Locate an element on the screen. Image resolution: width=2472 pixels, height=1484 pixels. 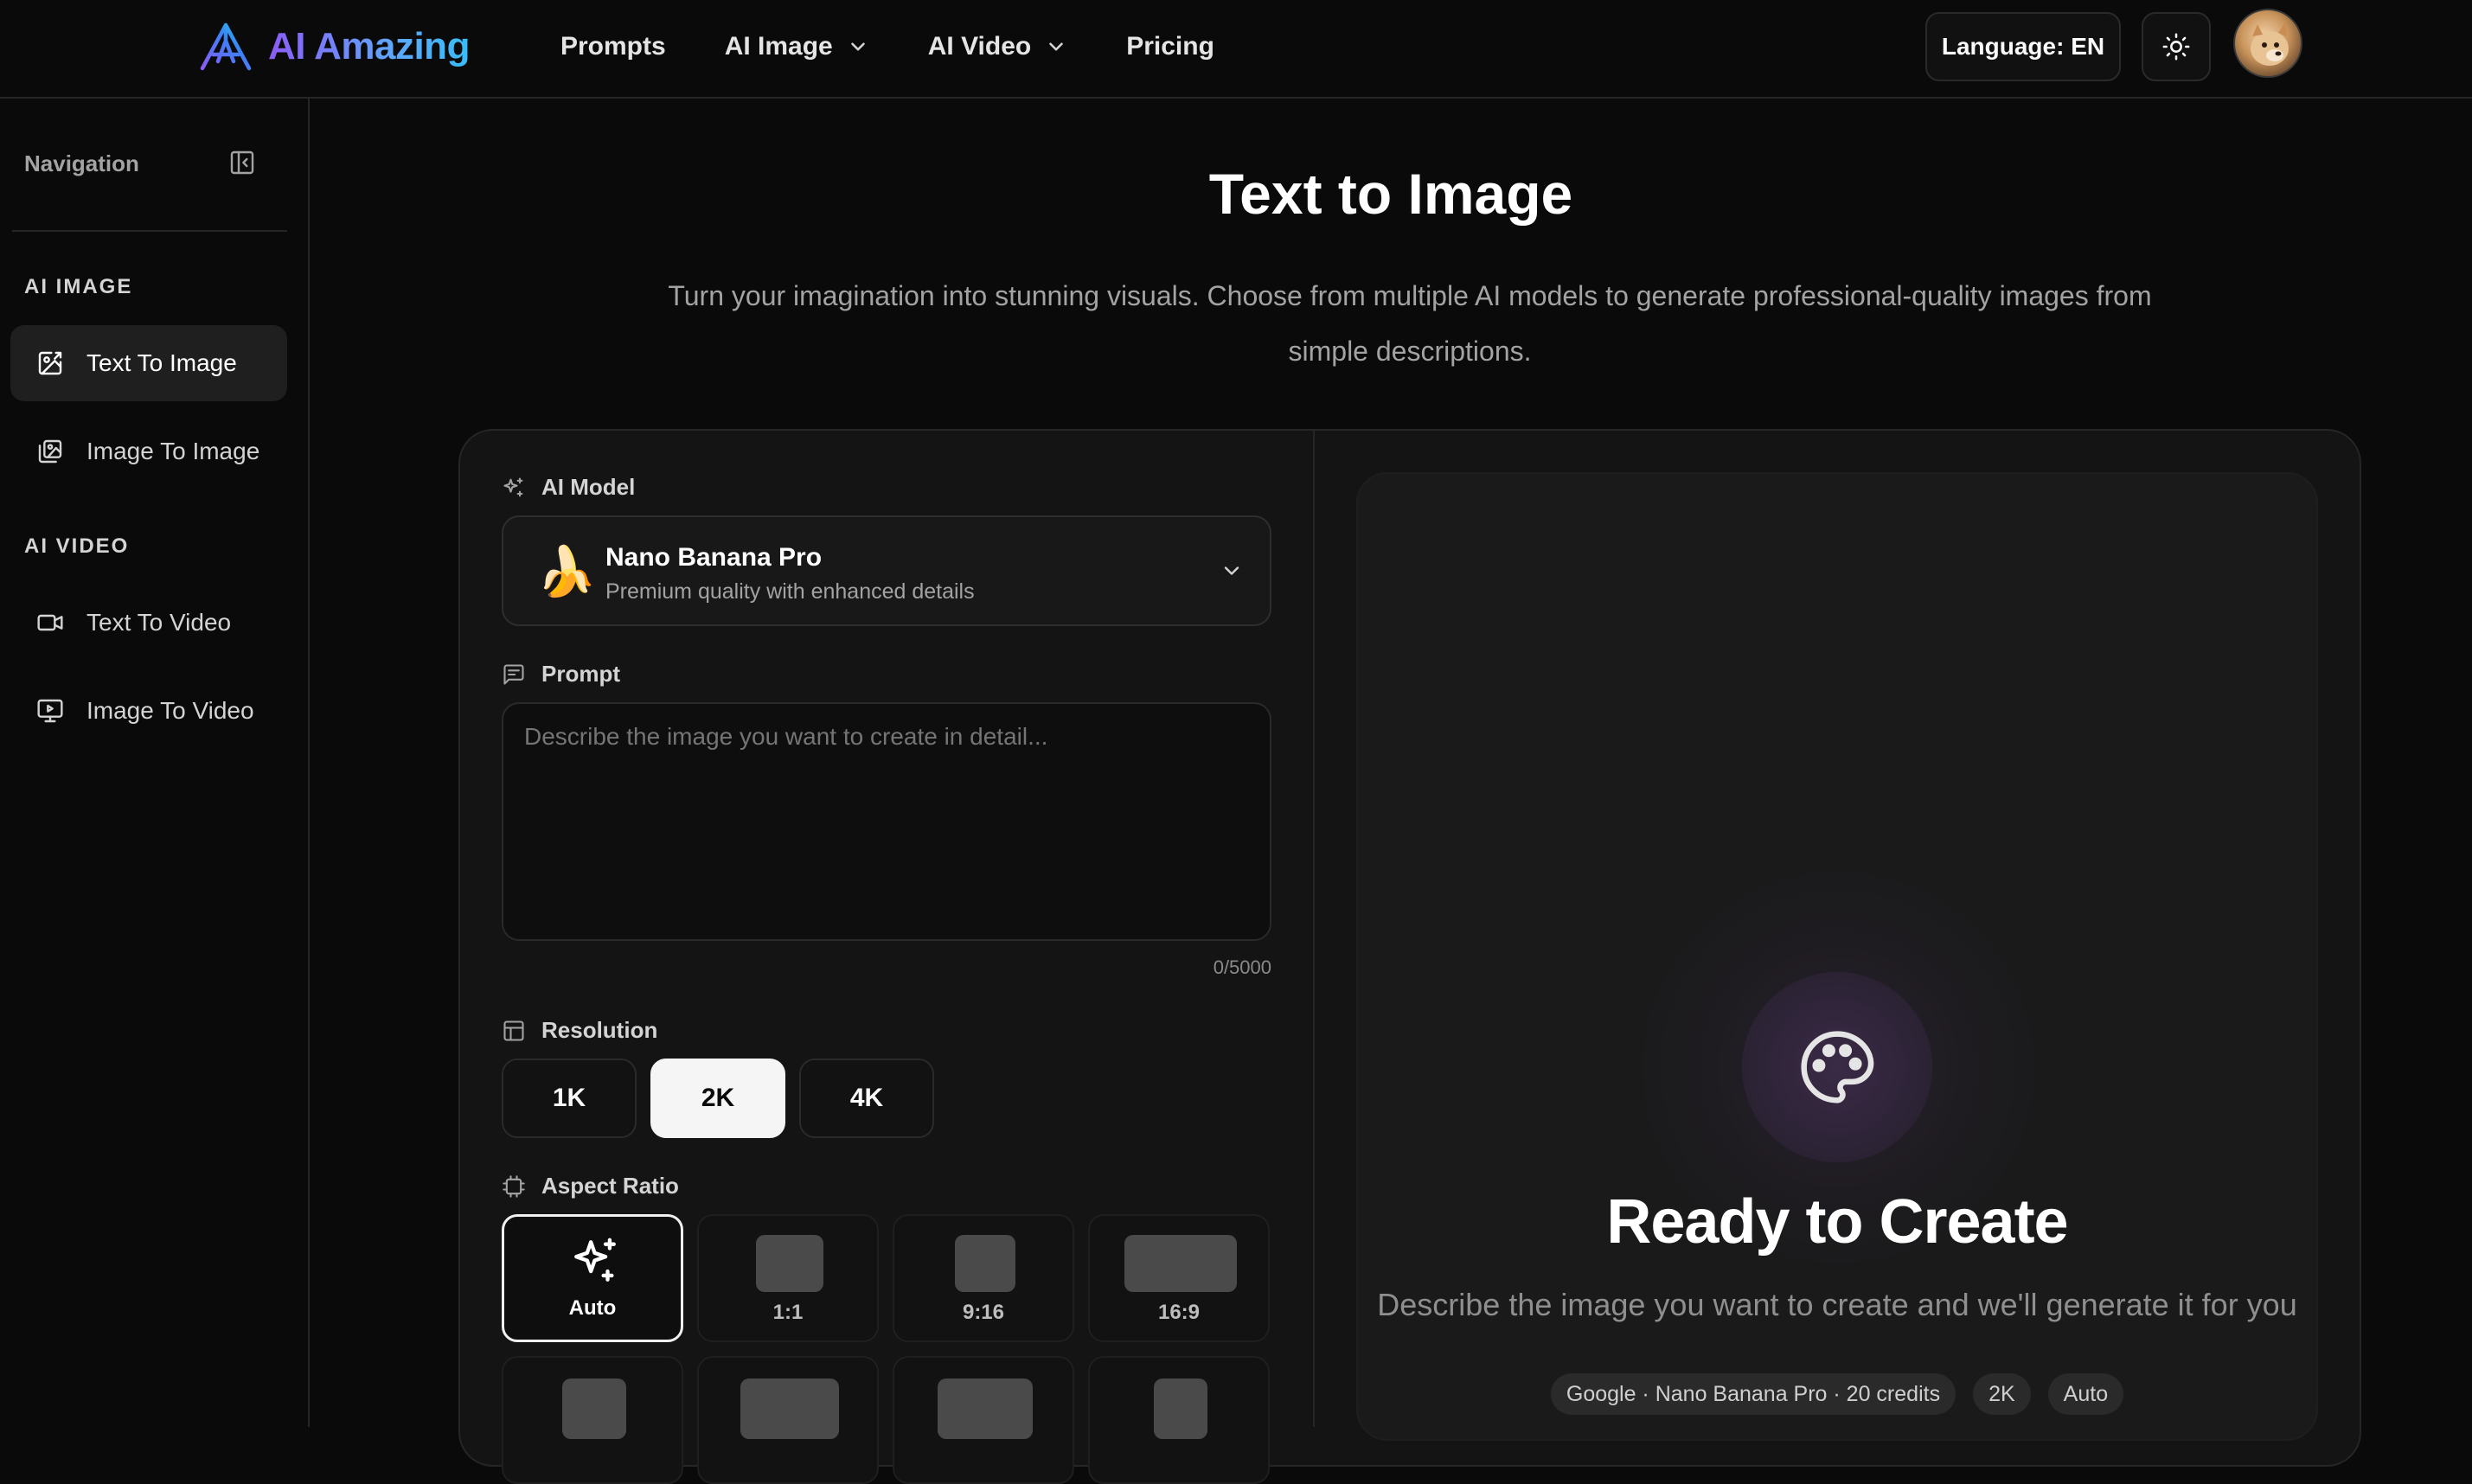
sidebar-item-image-to-image: Image To Image is located at coordinates (148, 451).